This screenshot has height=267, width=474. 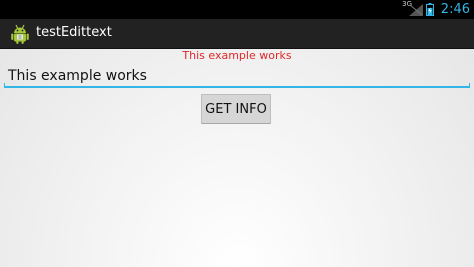 I want to click on edit-text-field: This example works, so click(x=237, y=77).